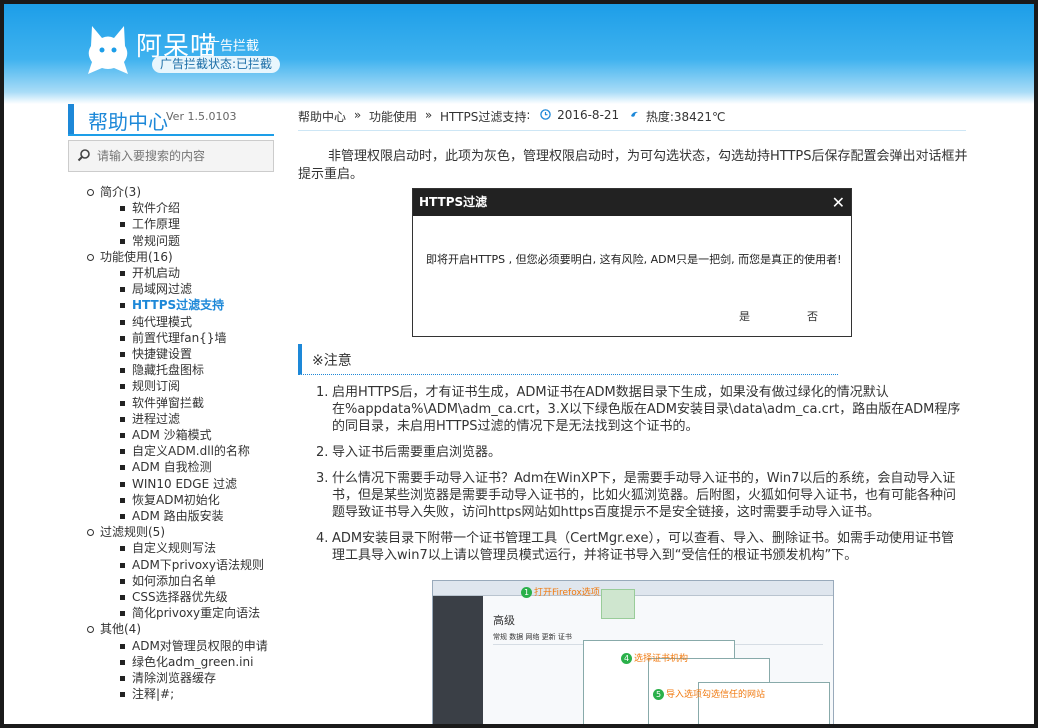 The image size is (1038, 728). Describe the element at coordinates (322, 116) in the screenshot. I see `breadcrumb-home-link: 帮助中心` at that location.